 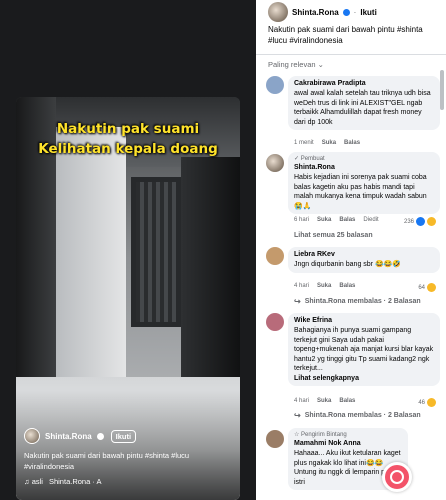 I want to click on comment-bubble: Liebra RKev Jngn diqurbanin bang sbr 😂😂🤣, so click(x=364, y=260).